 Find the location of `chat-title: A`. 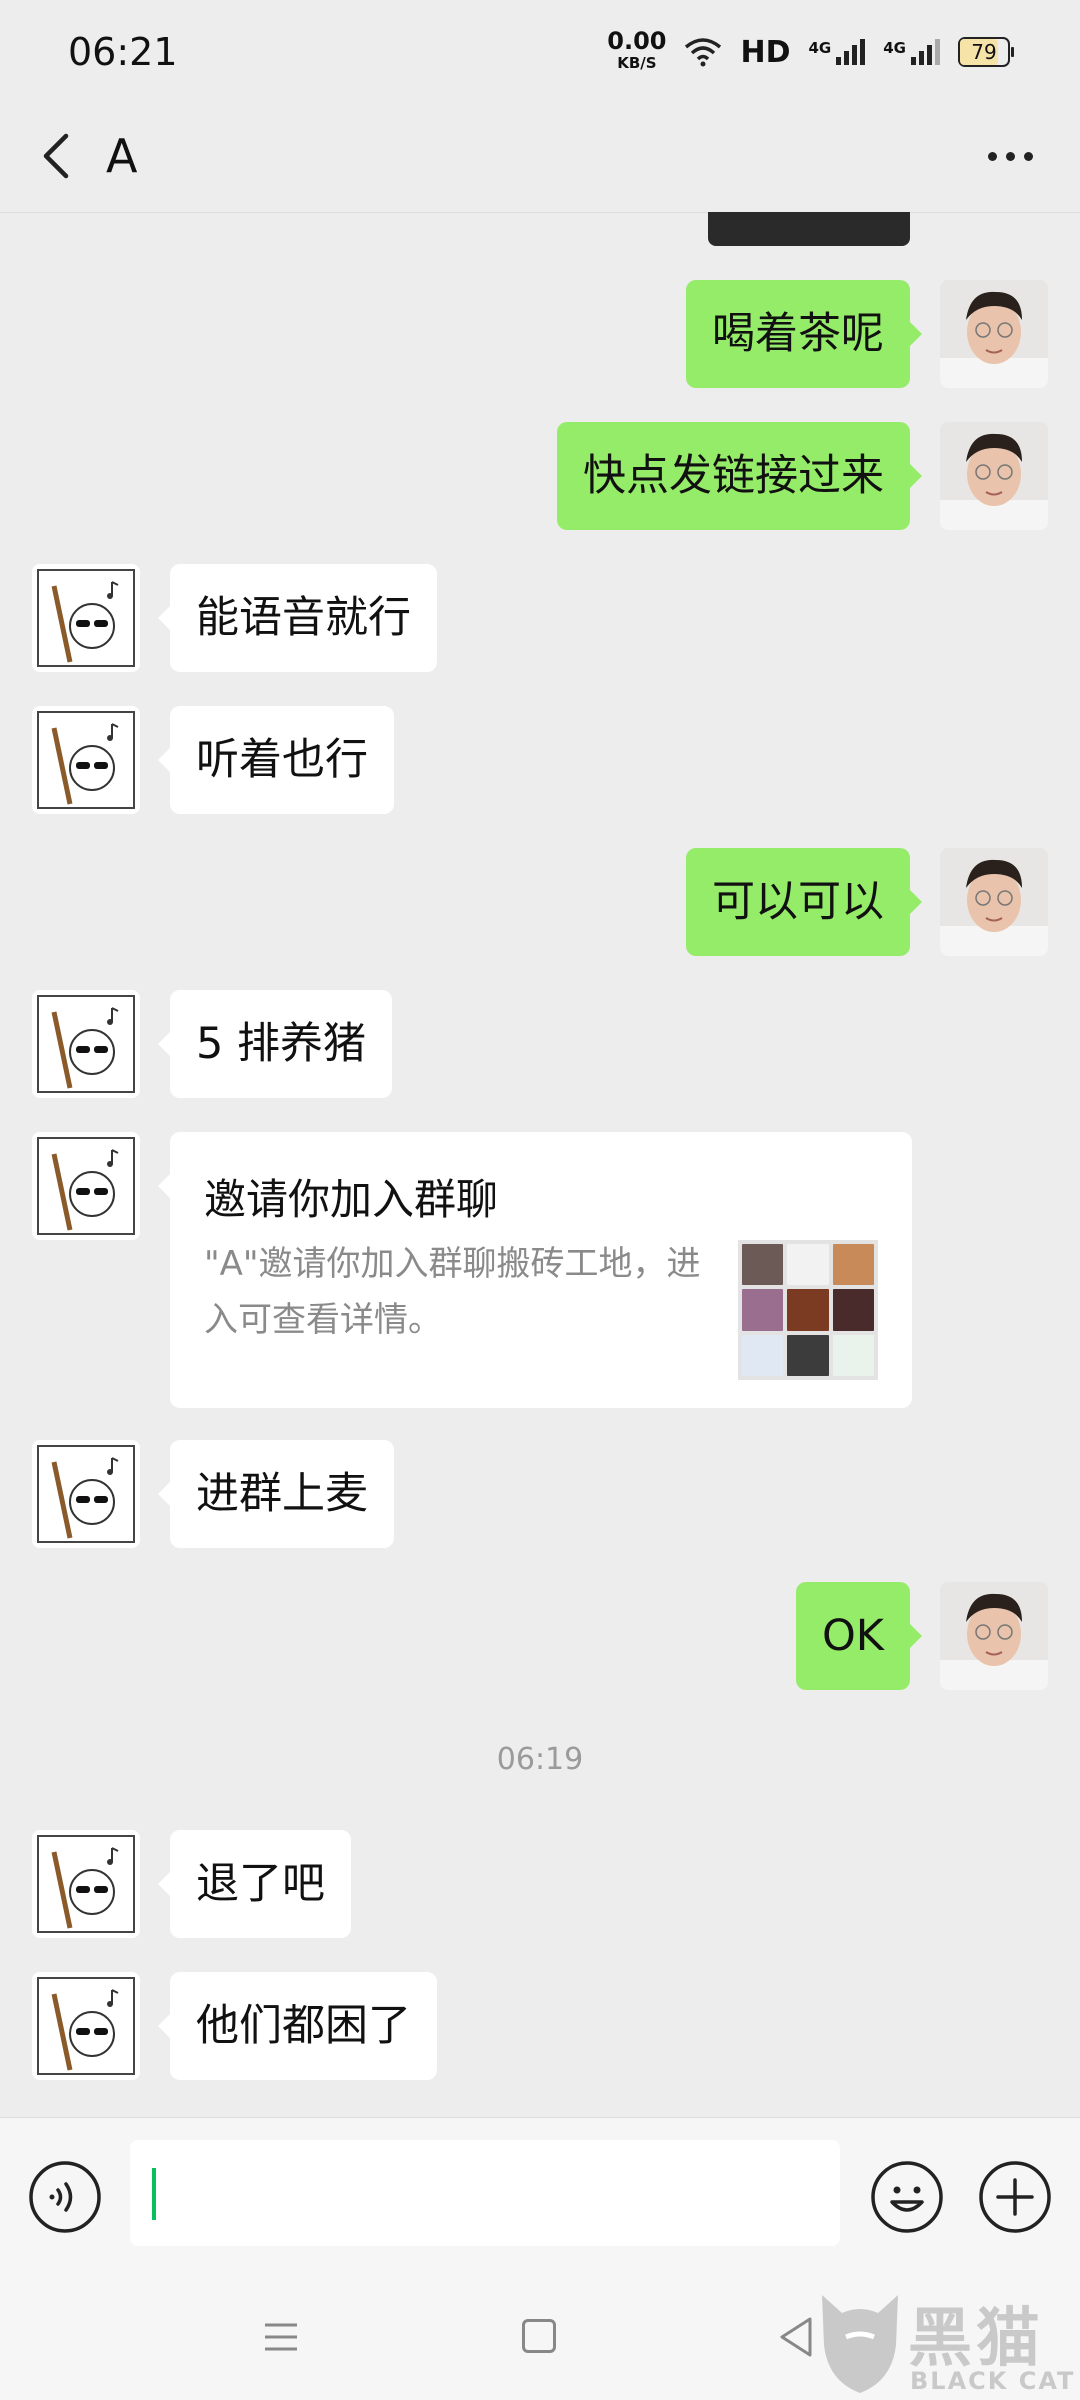

chat-title: A is located at coordinates (122, 156).